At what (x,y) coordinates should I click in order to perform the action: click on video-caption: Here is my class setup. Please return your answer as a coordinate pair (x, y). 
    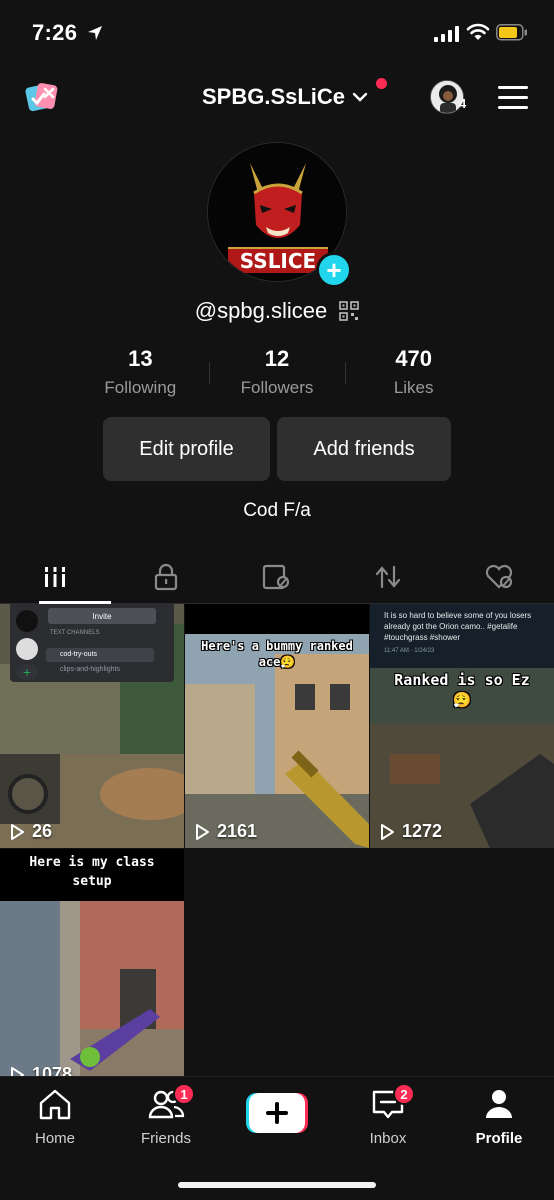
    Looking at the image, I should click on (92, 872).